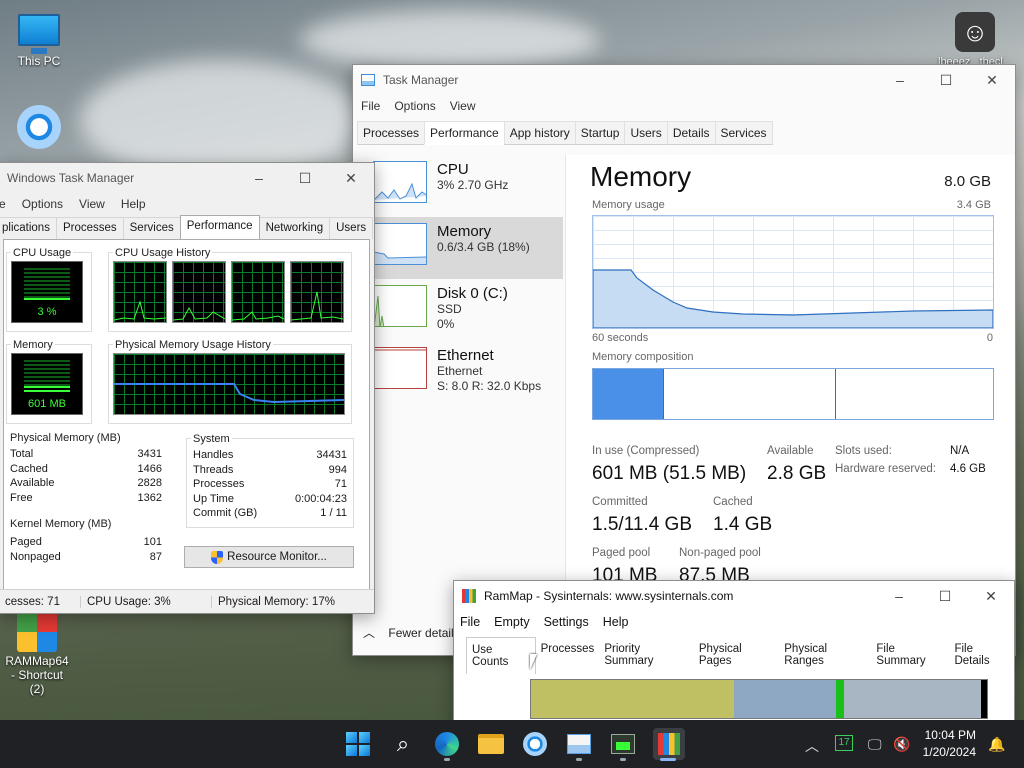  I want to click on cpu-history-graph, so click(317, 292).